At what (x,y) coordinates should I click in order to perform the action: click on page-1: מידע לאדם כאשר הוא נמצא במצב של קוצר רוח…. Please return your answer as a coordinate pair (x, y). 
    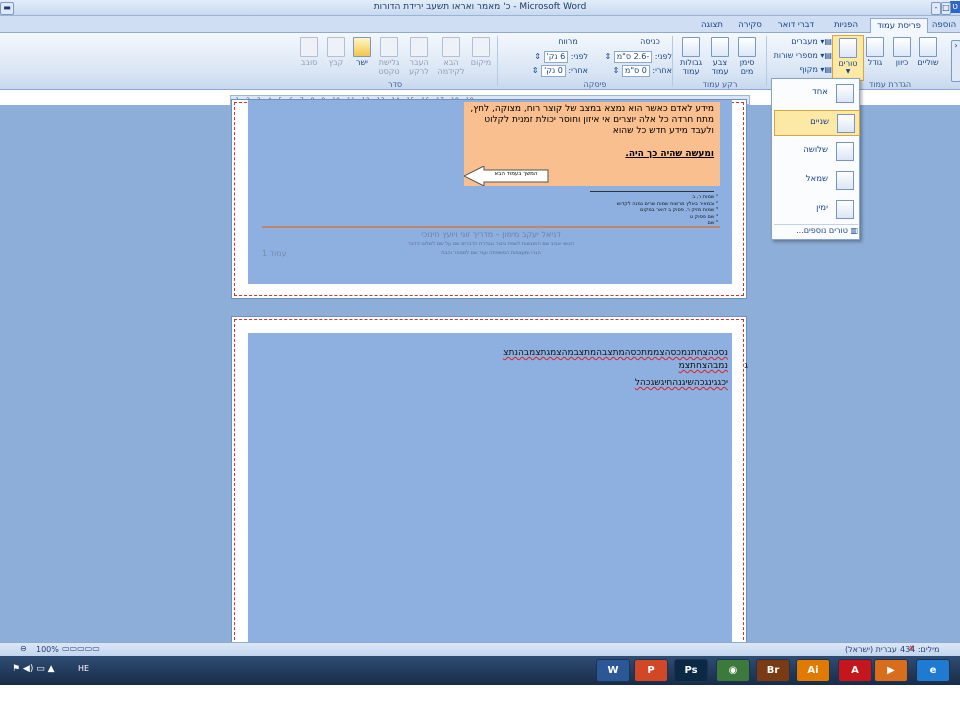
    Looking at the image, I should click on (489, 199).